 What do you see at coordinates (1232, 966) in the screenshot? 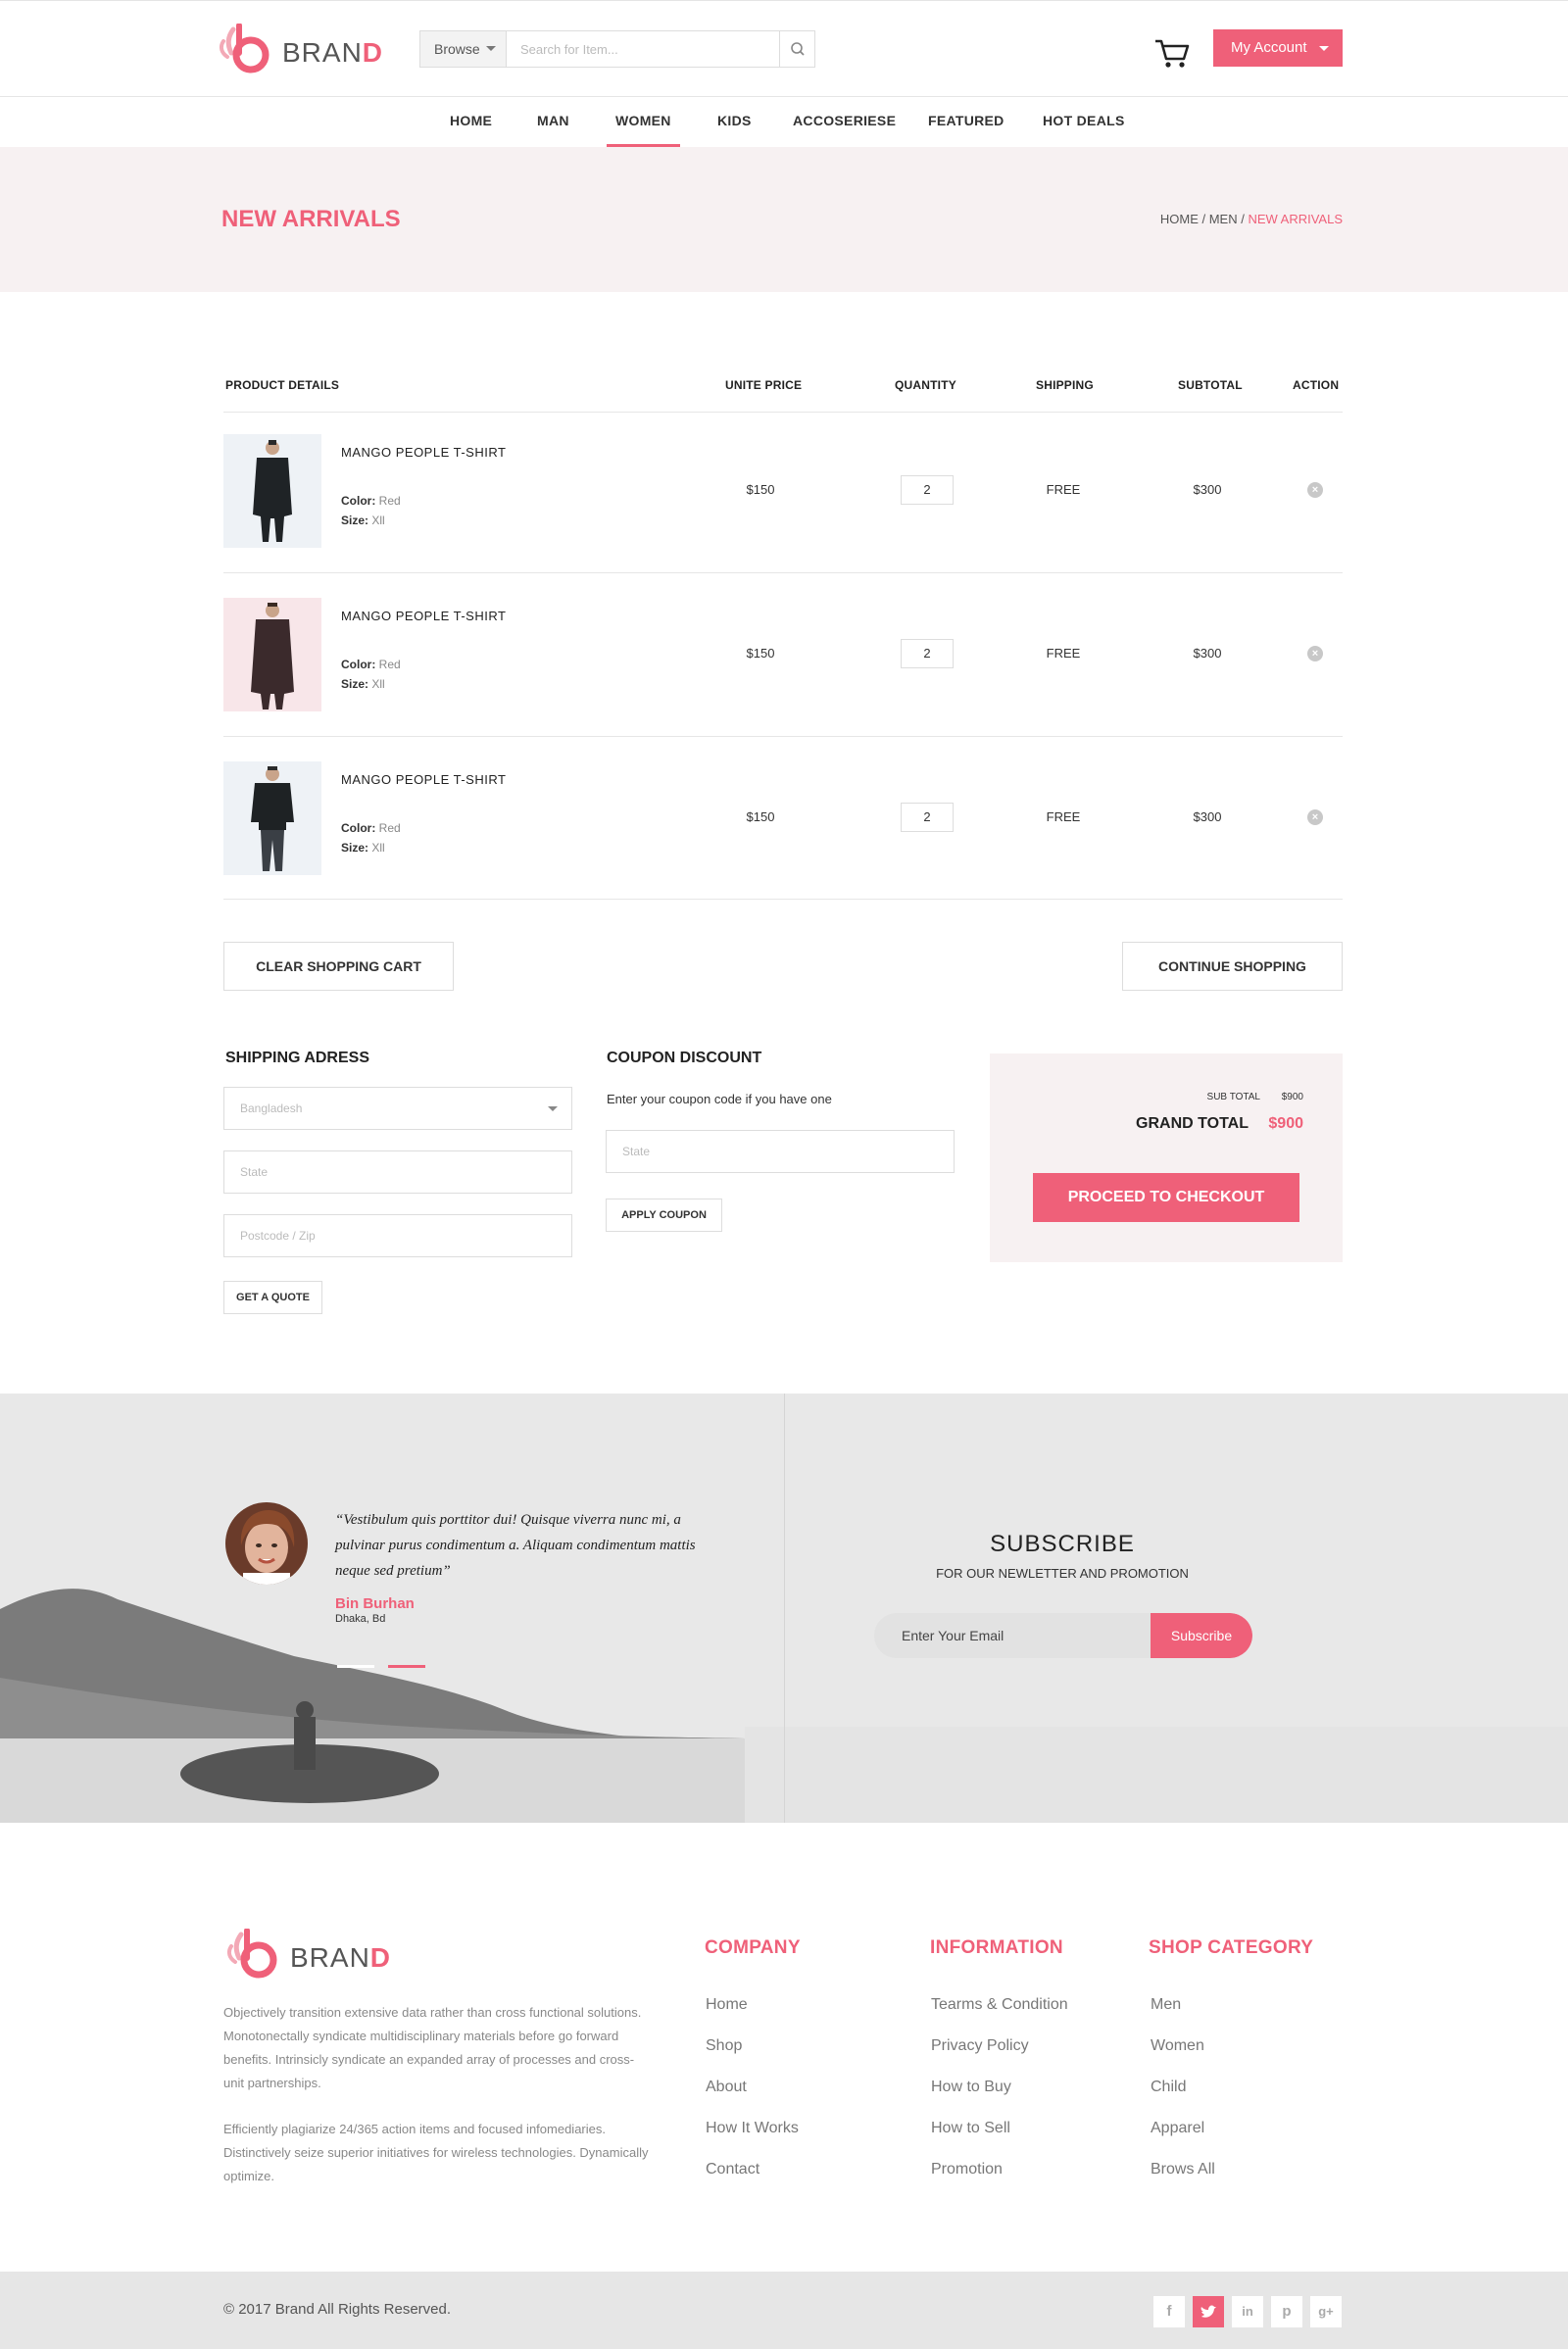
I see `continue-shopping-button: CONTINUE SHOPPING` at bounding box center [1232, 966].